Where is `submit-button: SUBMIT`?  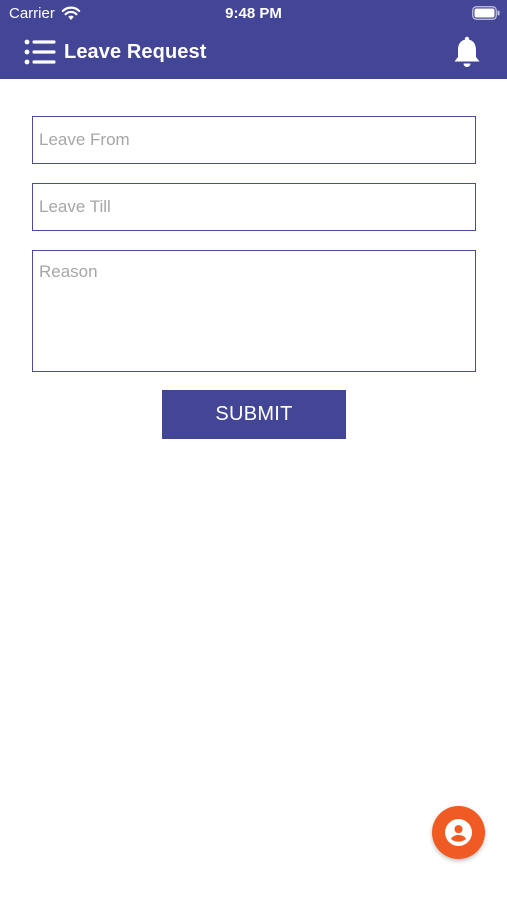 submit-button: SUBMIT is located at coordinates (254, 414).